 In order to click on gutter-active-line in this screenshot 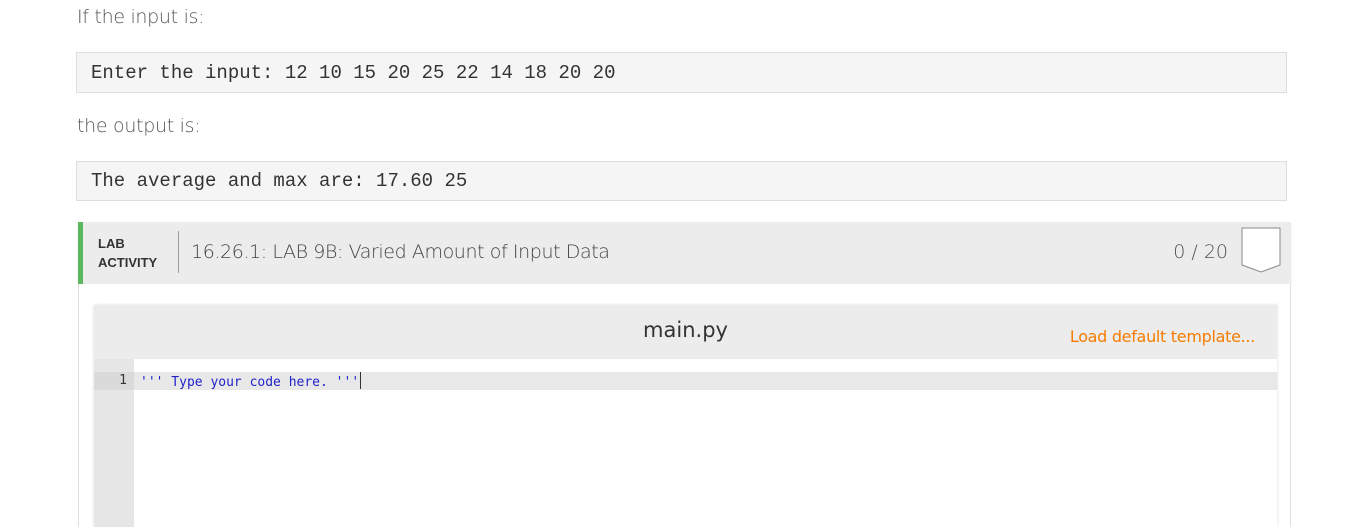, I will do `click(114, 381)`.